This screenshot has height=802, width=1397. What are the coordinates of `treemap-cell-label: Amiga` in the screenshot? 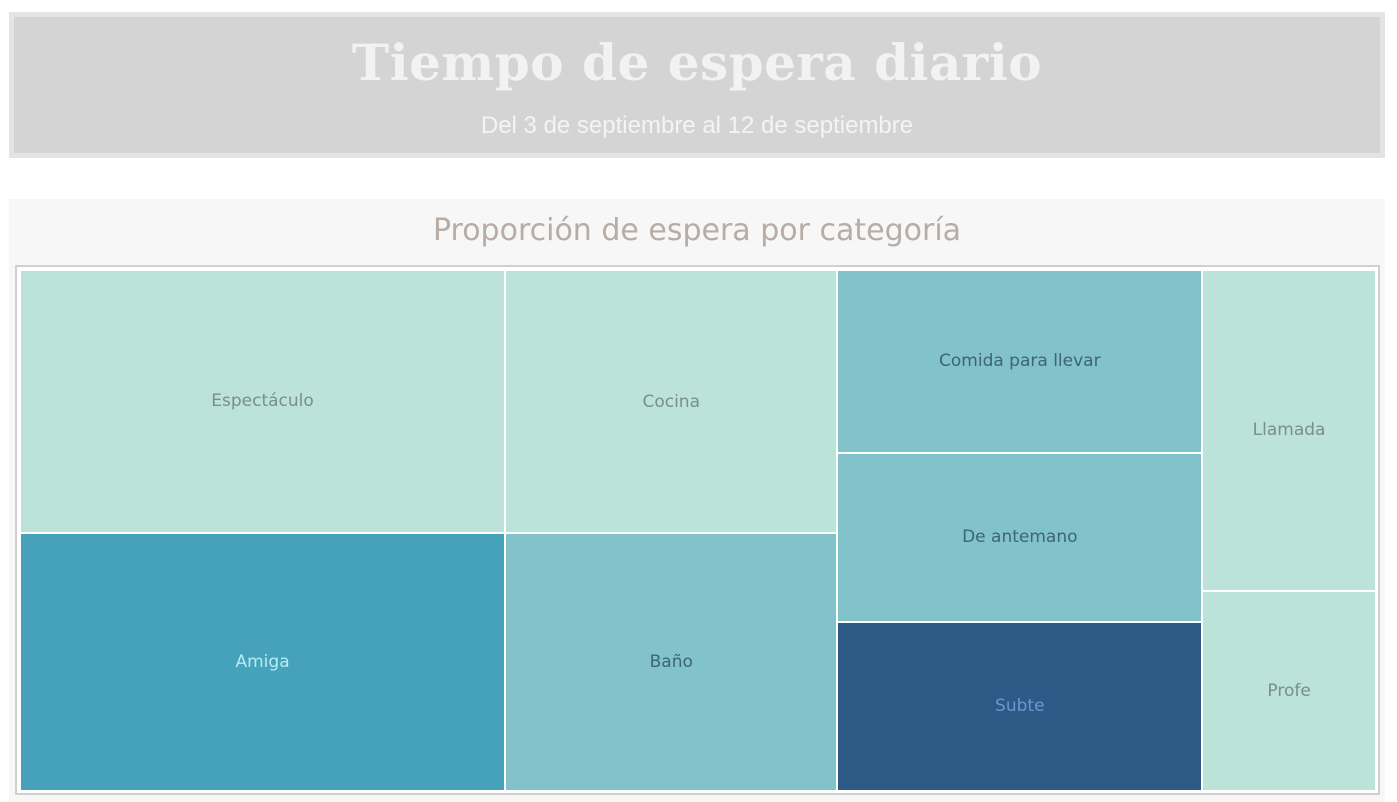 It's located at (262, 661).